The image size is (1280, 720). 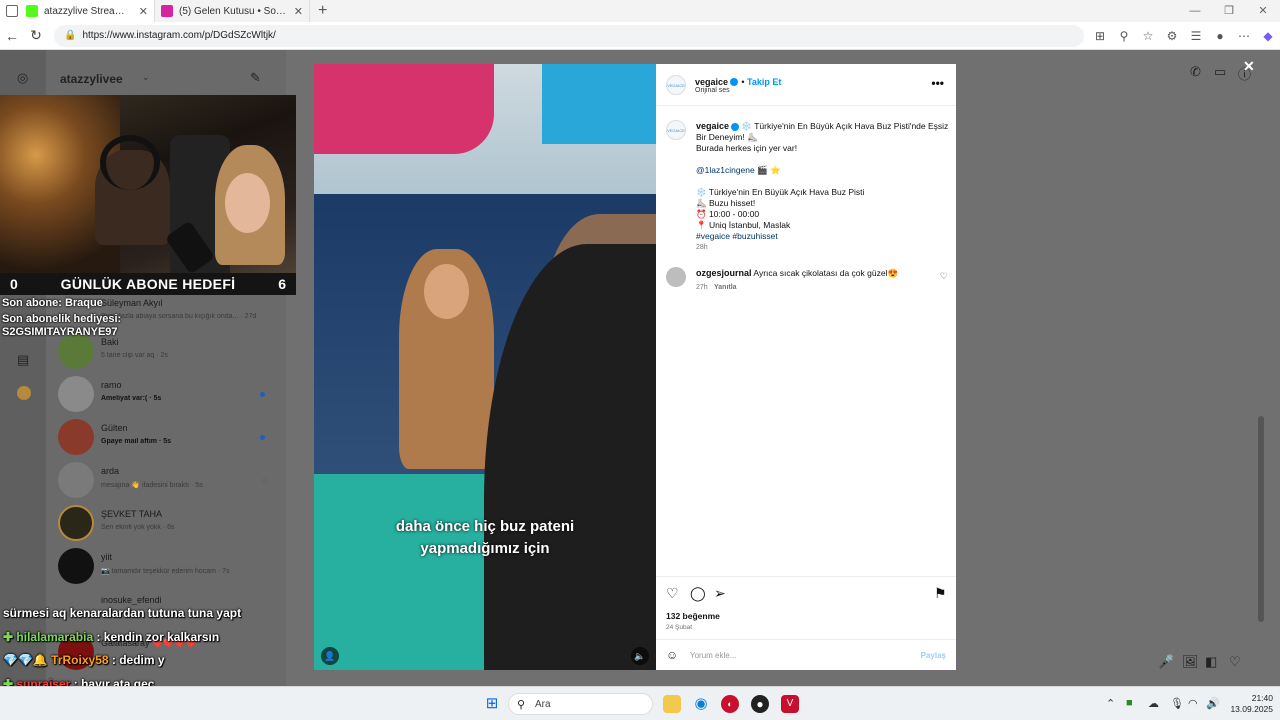 I want to click on caption-author-avatar: VEGAICE, so click(x=676, y=130).